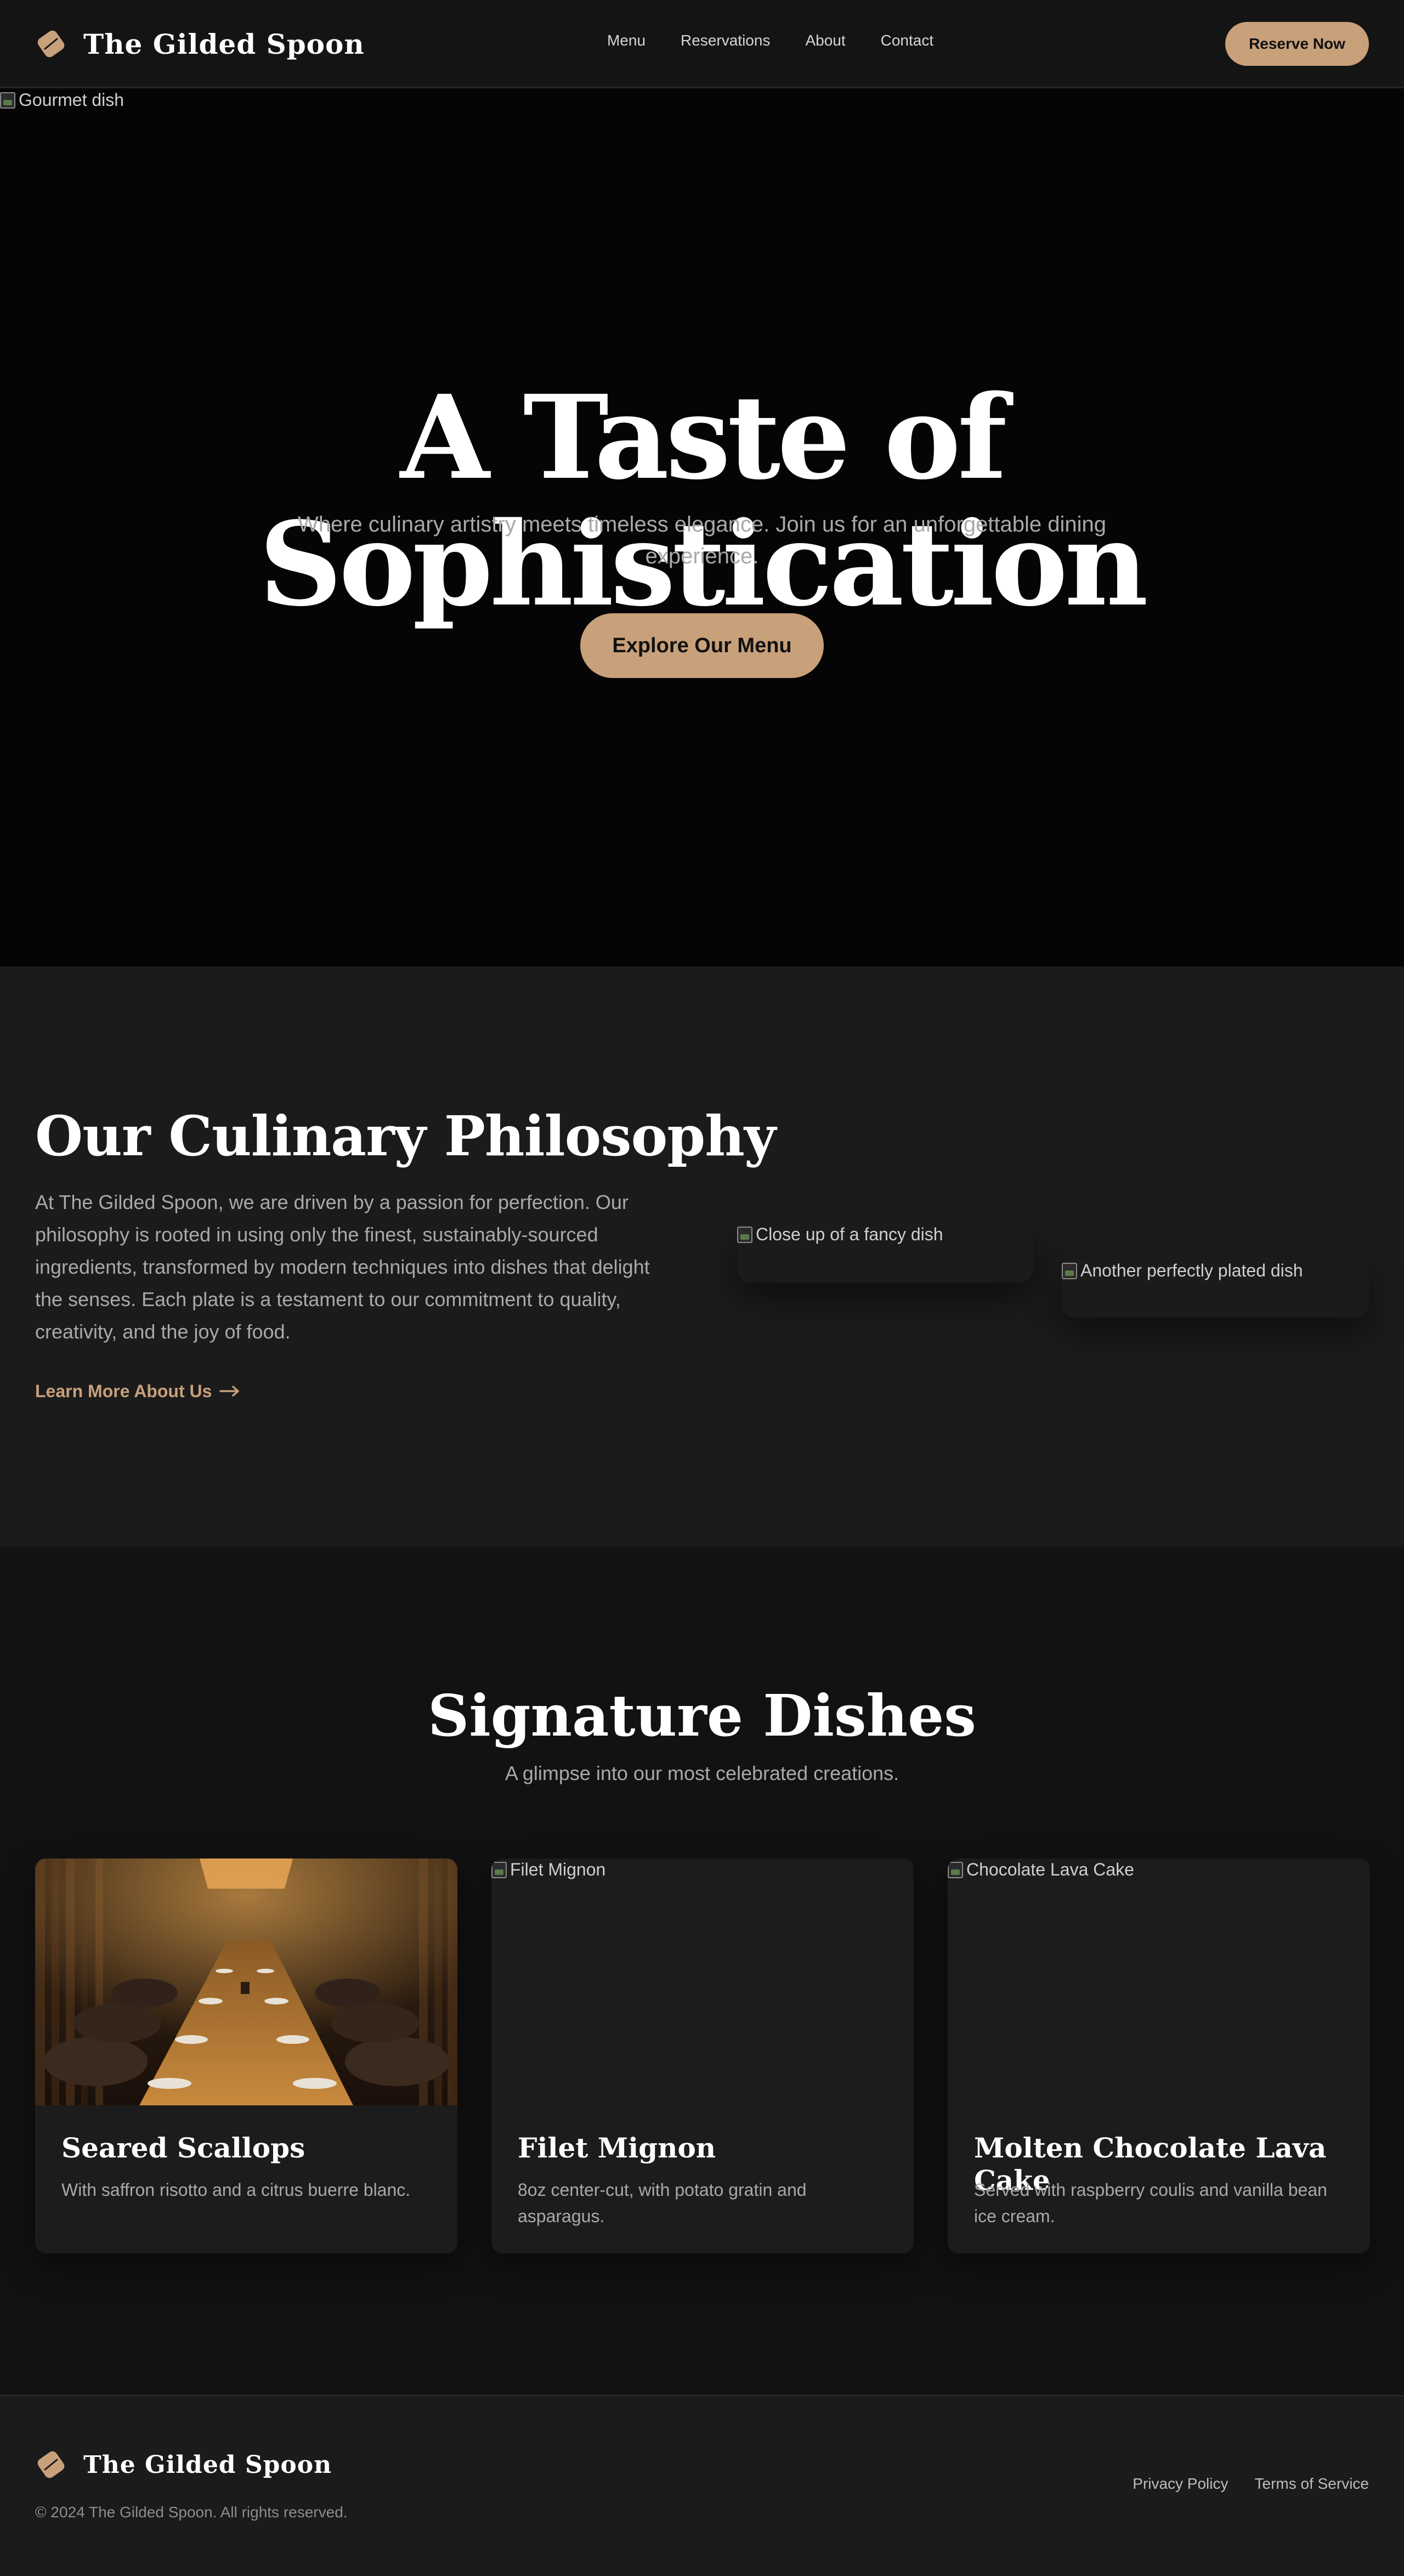 This screenshot has width=1404, height=2576. I want to click on terms-of-service-link: Terms of Service, so click(1312, 2484).